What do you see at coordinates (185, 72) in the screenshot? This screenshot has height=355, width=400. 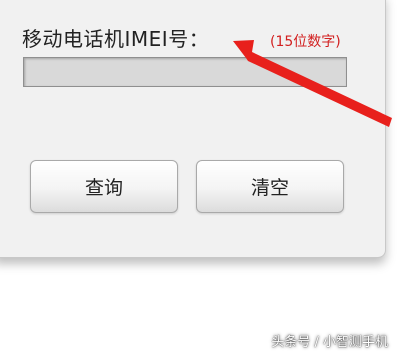 I see `imei-input` at bounding box center [185, 72].